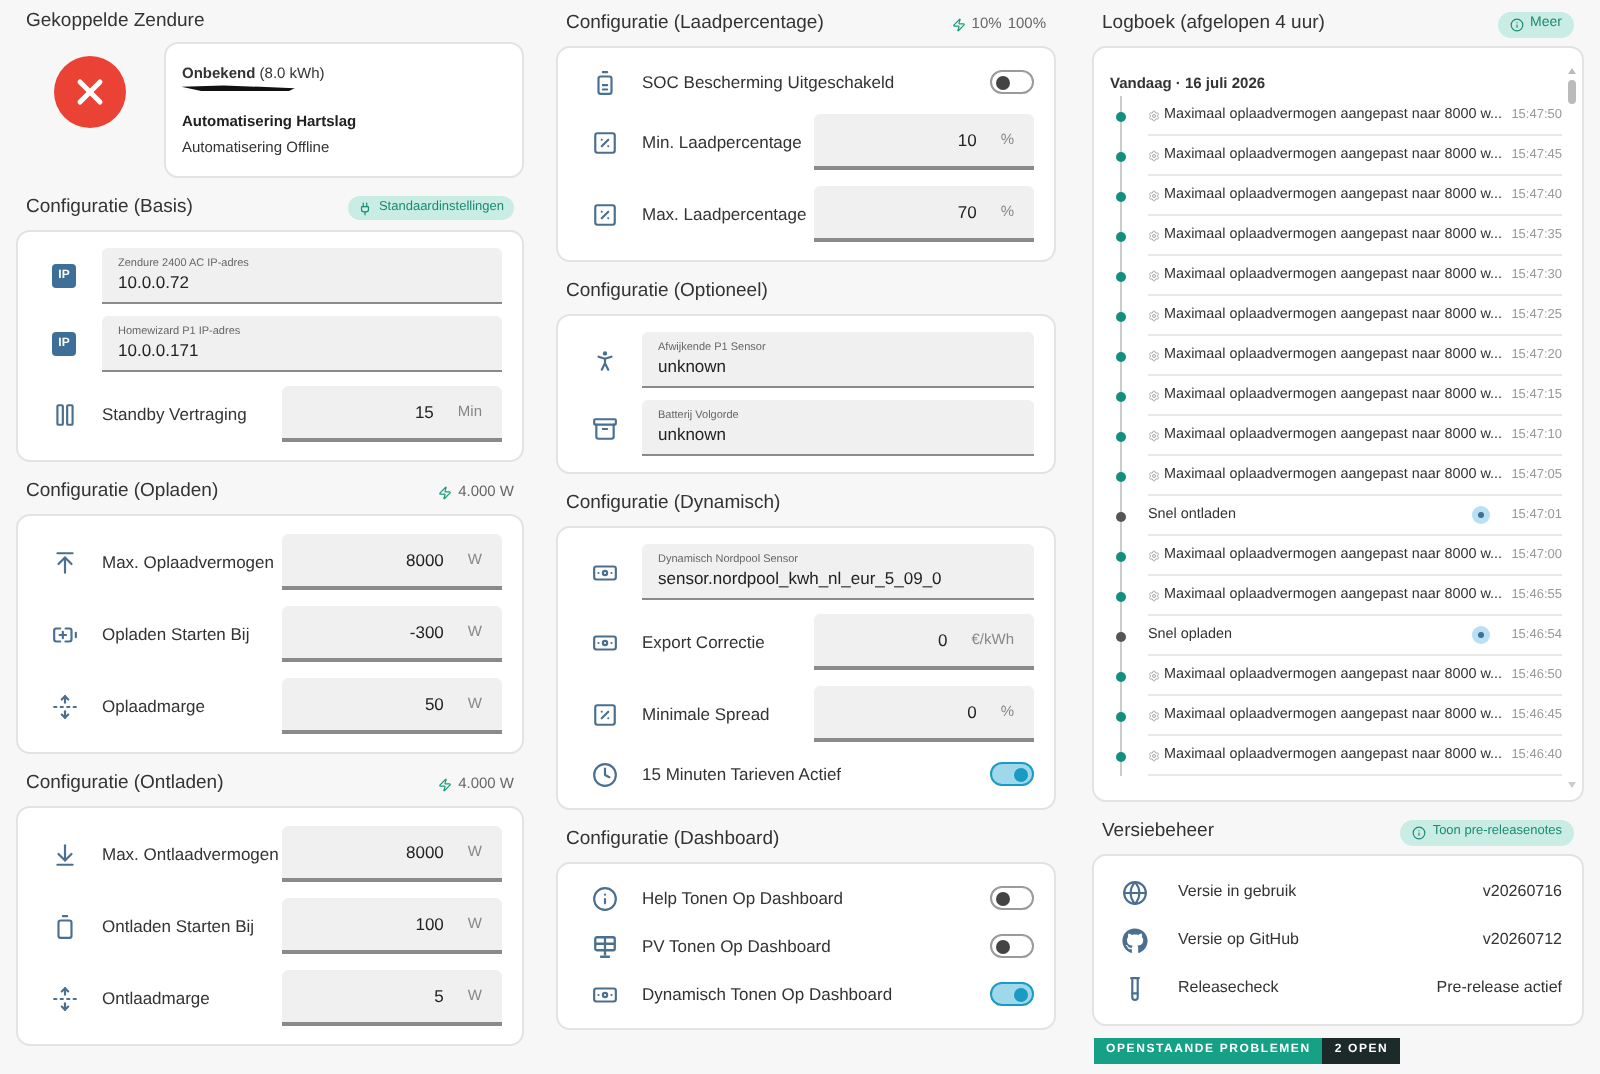 The image size is (1600, 1074). What do you see at coordinates (1522, 940) in the screenshot?
I see `version-value: v20260712` at bounding box center [1522, 940].